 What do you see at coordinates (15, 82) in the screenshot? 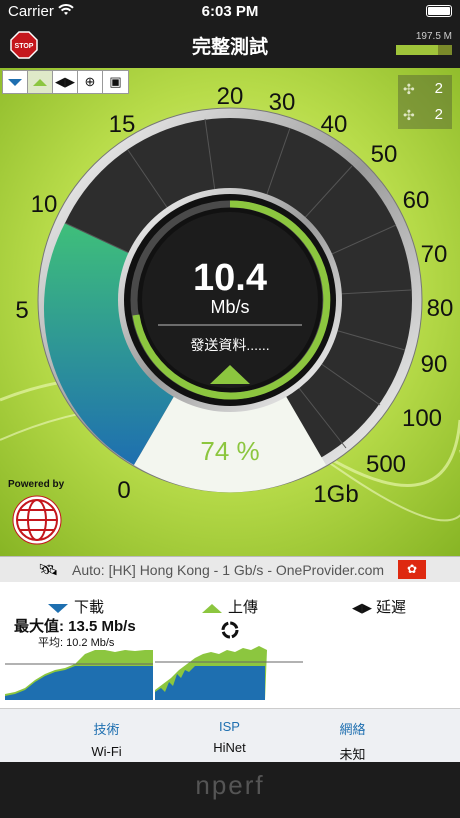
I see `download-tab` at bounding box center [15, 82].